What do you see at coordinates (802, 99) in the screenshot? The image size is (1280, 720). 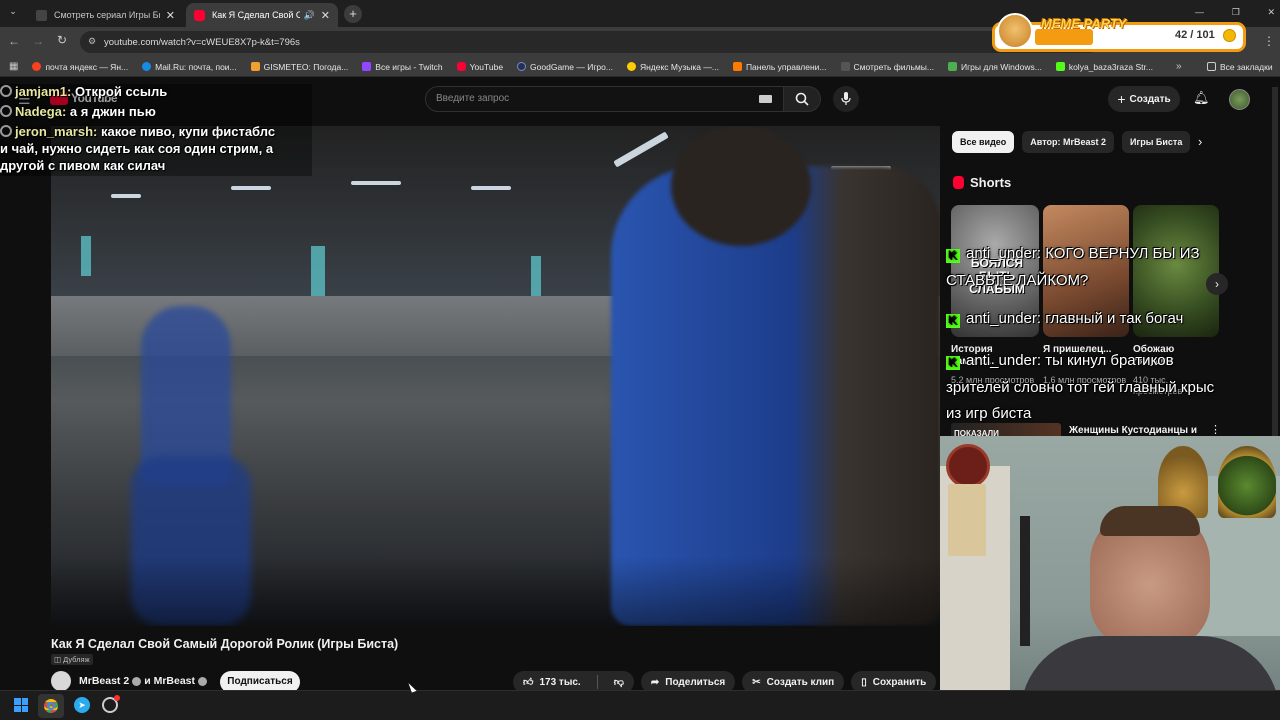 I see `search-button` at bounding box center [802, 99].